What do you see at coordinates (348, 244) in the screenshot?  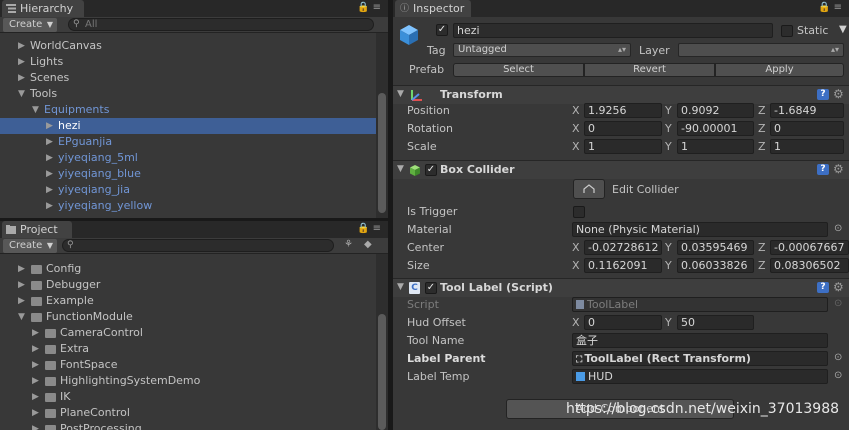 I see `filter-type-icon: ⚘` at bounding box center [348, 244].